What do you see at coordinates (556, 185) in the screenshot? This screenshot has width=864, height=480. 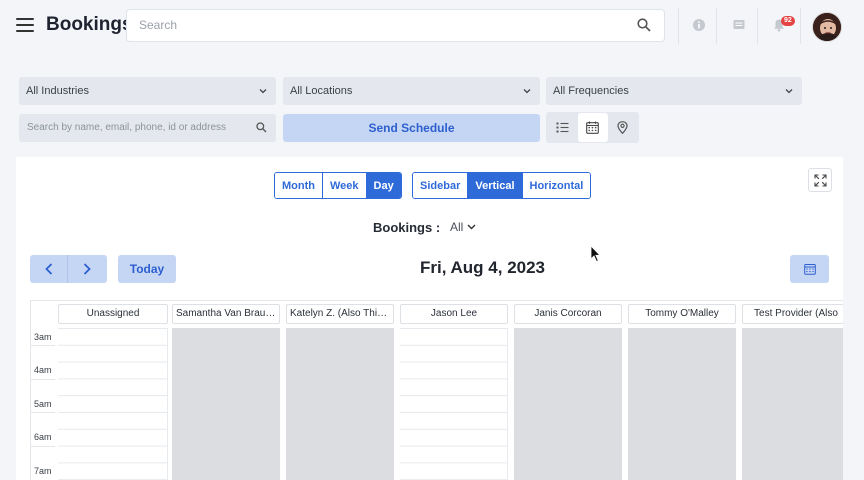 I see `tab-horizontal: Horizontal` at bounding box center [556, 185].